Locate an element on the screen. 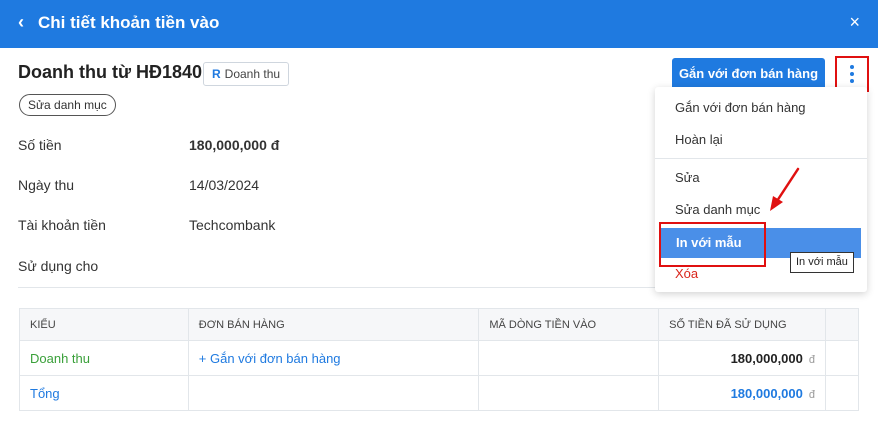 The height and width of the screenshot is (425, 878). category-tag: R Doanh thu is located at coordinates (246, 74).